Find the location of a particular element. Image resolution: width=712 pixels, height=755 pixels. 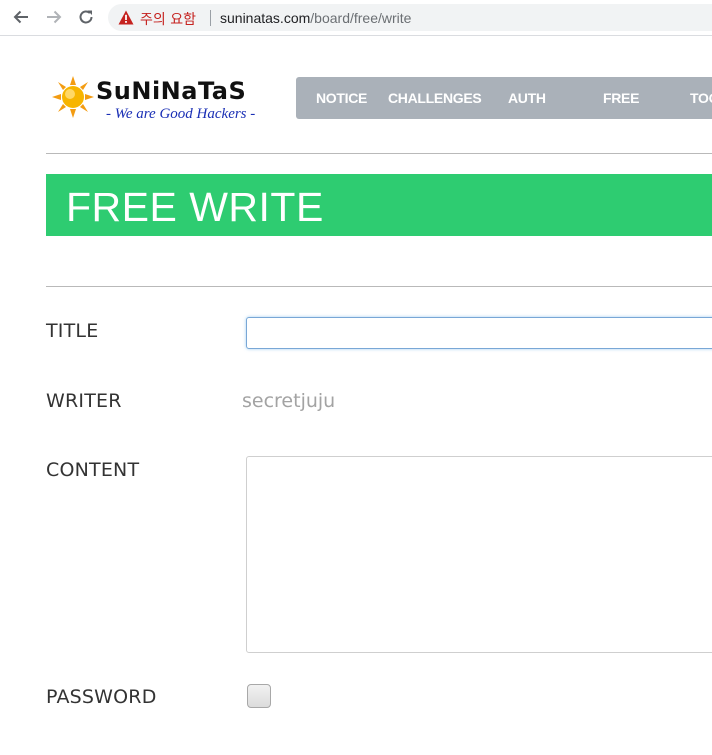

nav-challenges: CHALLENGES is located at coordinates (435, 98).